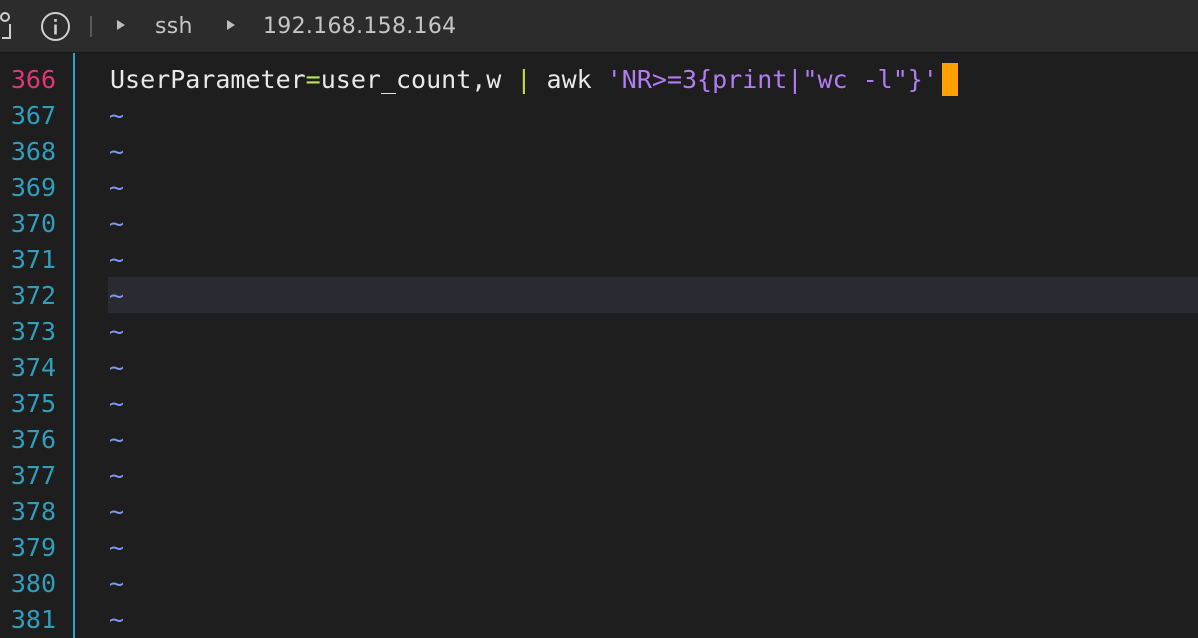 Image resolution: width=1198 pixels, height=638 pixels. What do you see at coordinates (33, 367) in the screenshot?
I see `line-number: 374` at bounding box center [33, 367].